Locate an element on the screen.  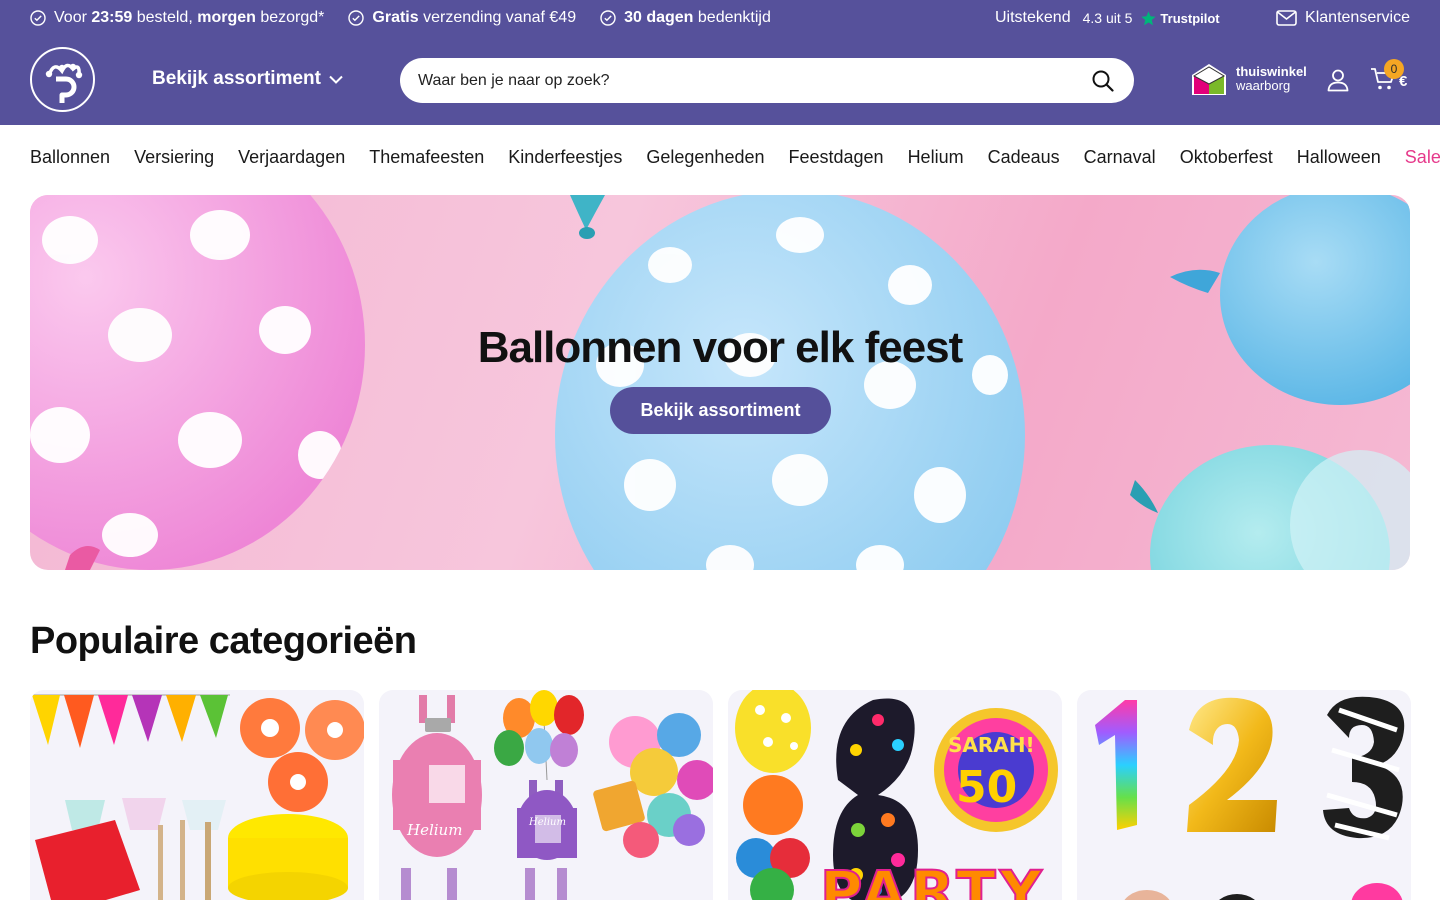
nav-item-themafeesten: Themafeesten is located at coordinates (426, 157).